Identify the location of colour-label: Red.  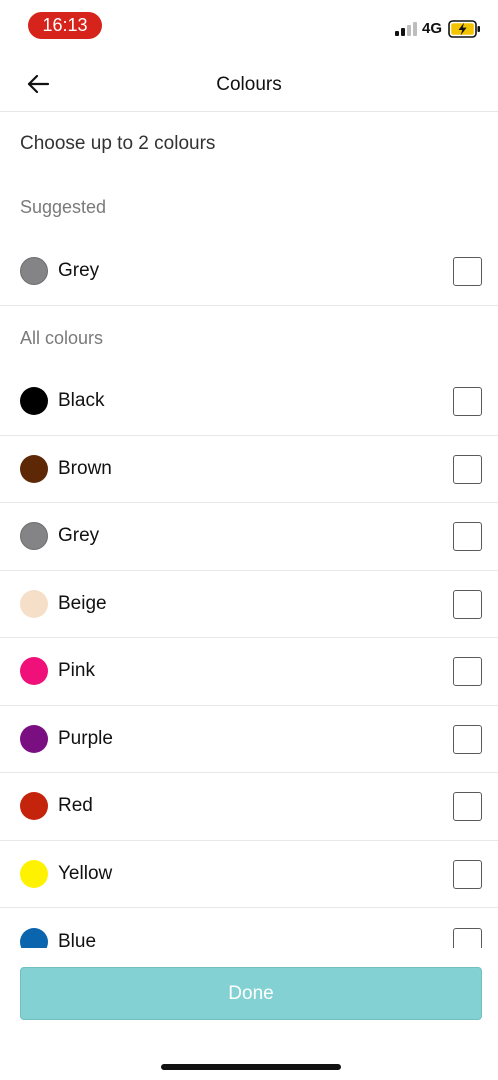
(75, 806).